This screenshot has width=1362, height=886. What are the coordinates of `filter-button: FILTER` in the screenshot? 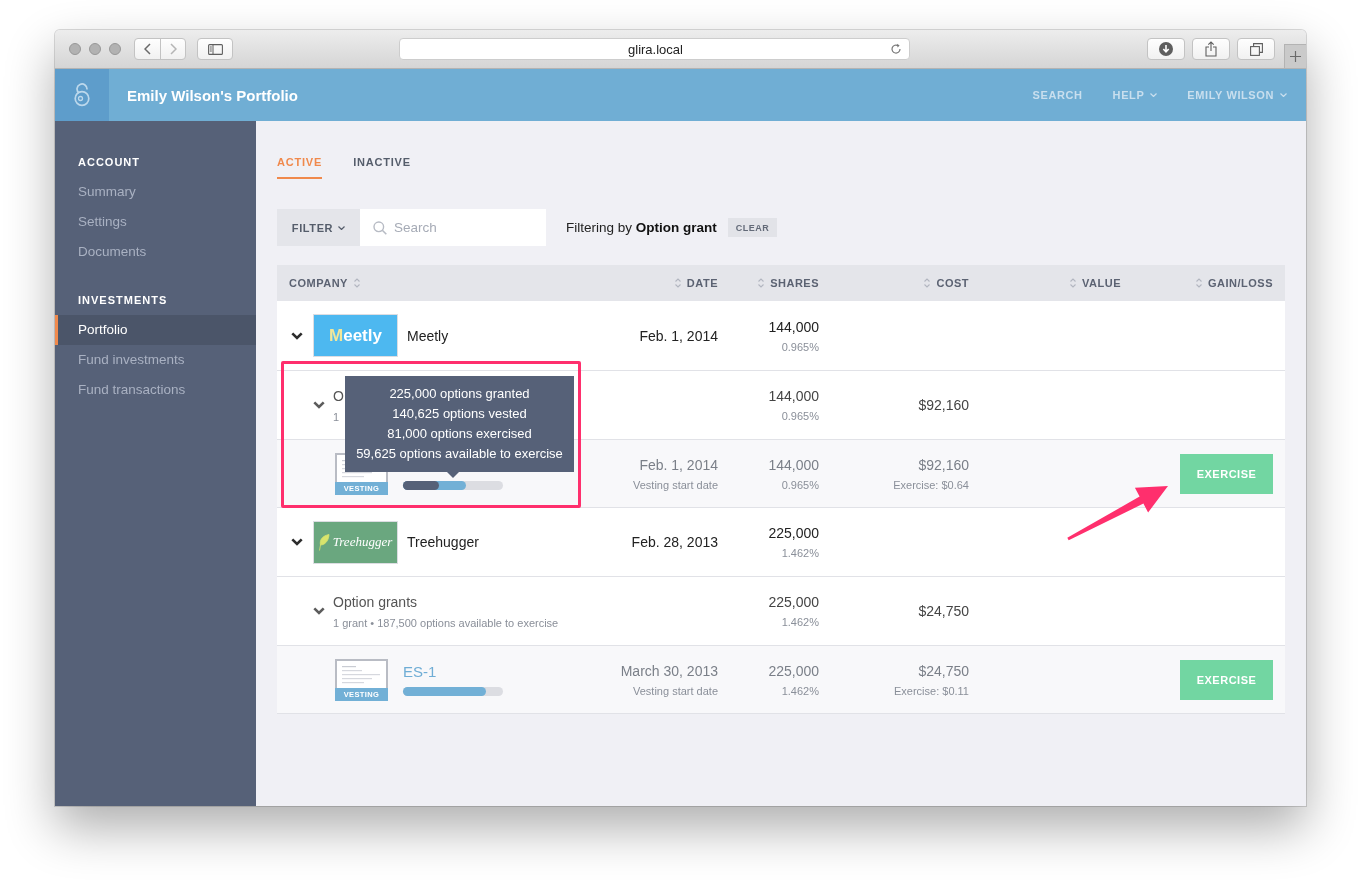 It's located at (318, 227).